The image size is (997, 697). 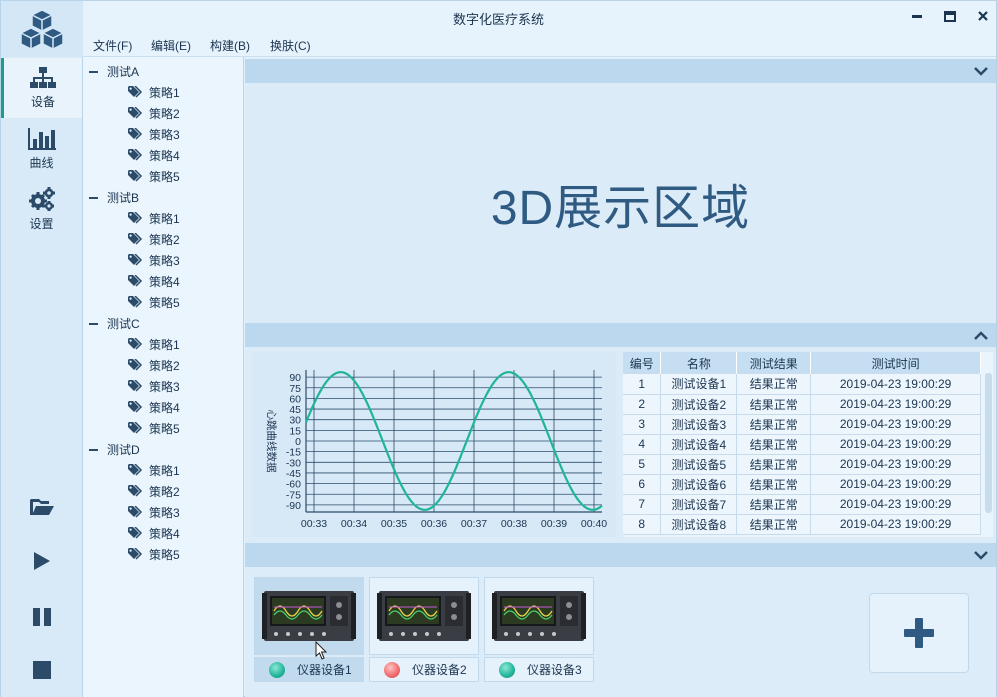 What do you see at coordinates (774, 363) in the screenshot?
I see `col-header-result: 测试结果` at bounding box center [774, 363].